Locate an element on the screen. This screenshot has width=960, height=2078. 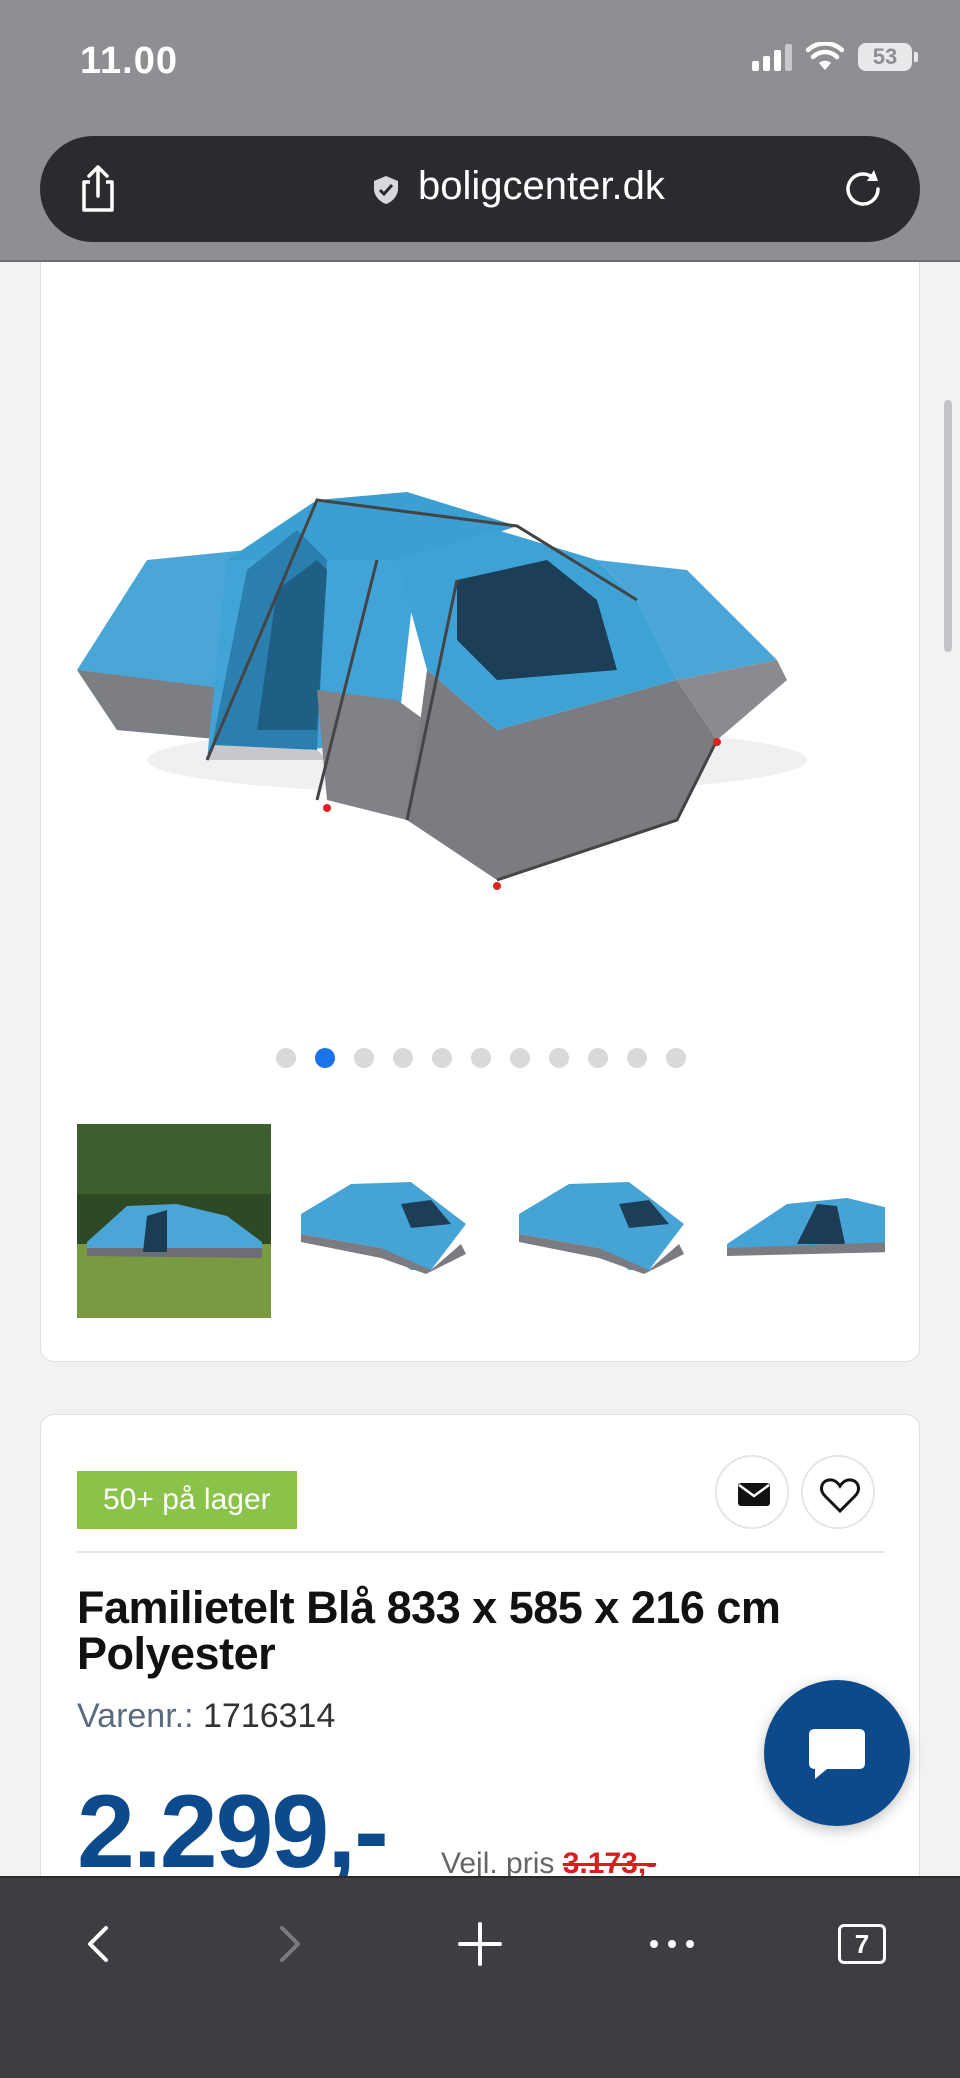
image-pagination-dots is located at coordinates (481, 1058).